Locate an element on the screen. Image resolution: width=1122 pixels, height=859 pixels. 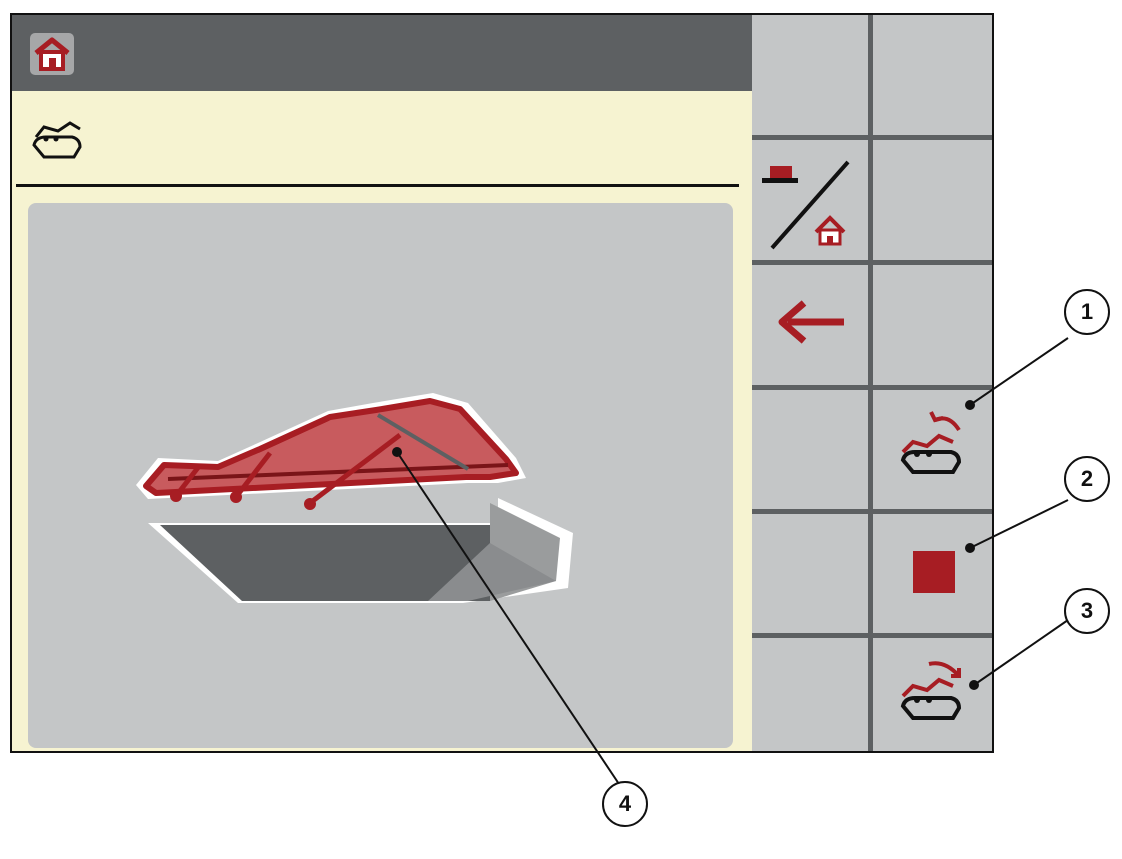
back-arrow-icon is located at coordinates (811, 322).